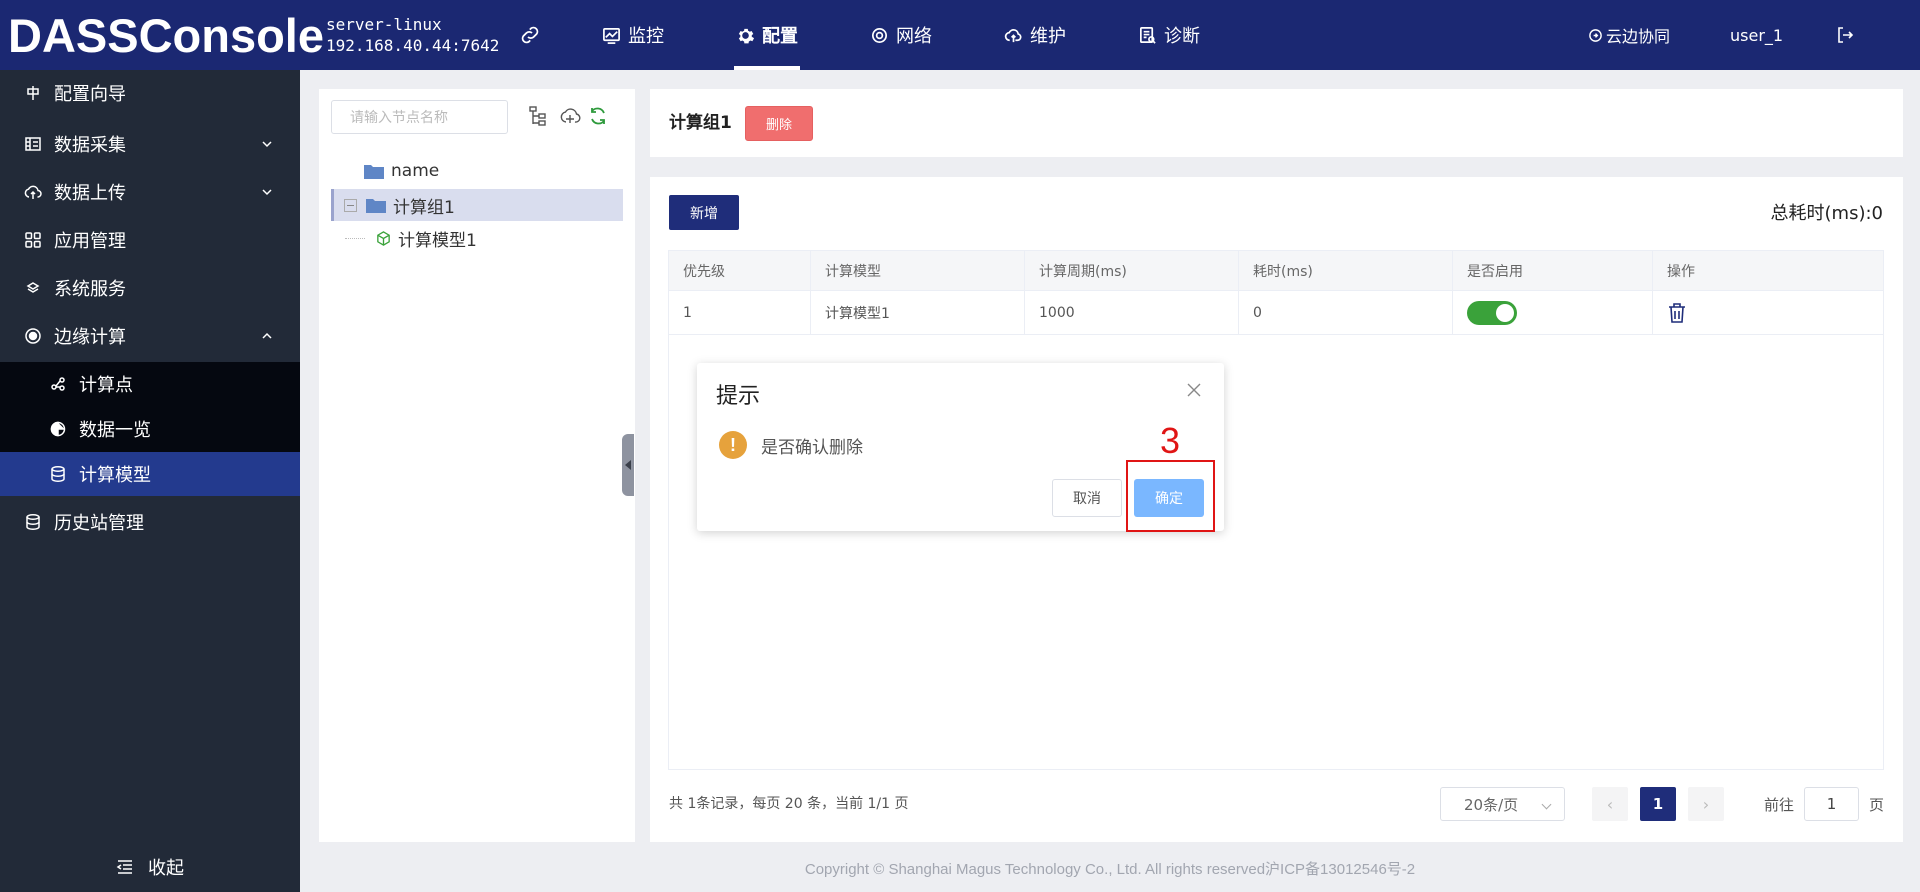 This screenshot has height=892, width=1920. Describe the element at coordinates (437, 240) in the screenshot. I see `tree-node-label: 计算模型1` at that location.